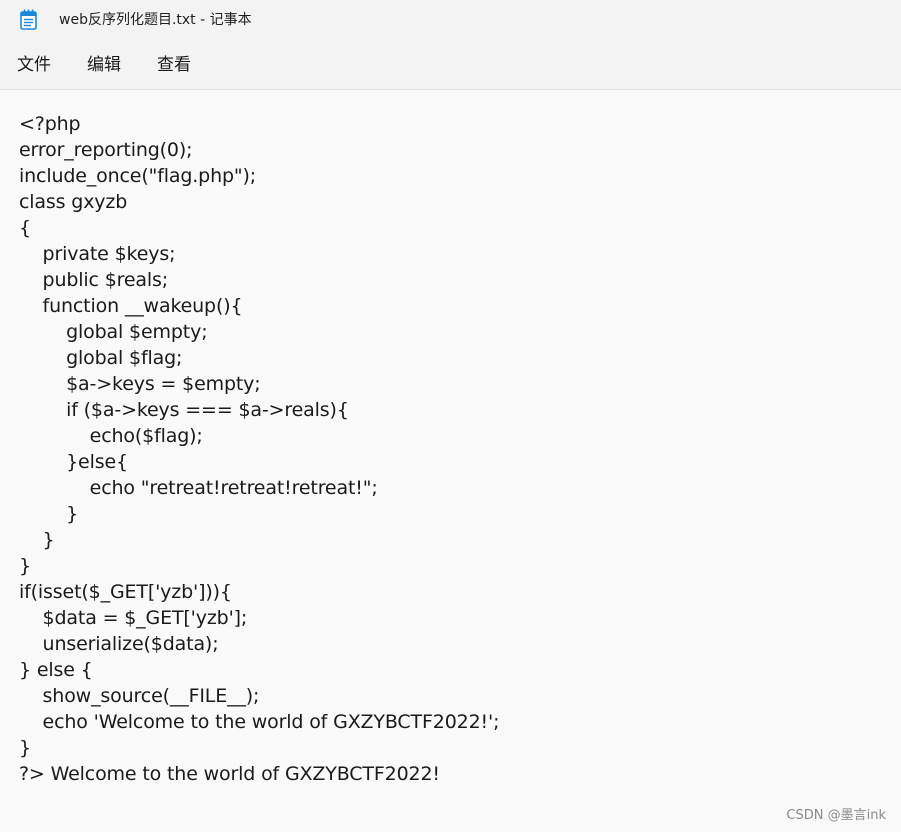 Image resolution: width=901 pixels, height=832 pixels. Describe the element at coordinates (155, 20) in the screenshot. I see `window-title: web反序列化题目.txt - 记事本` at that location.